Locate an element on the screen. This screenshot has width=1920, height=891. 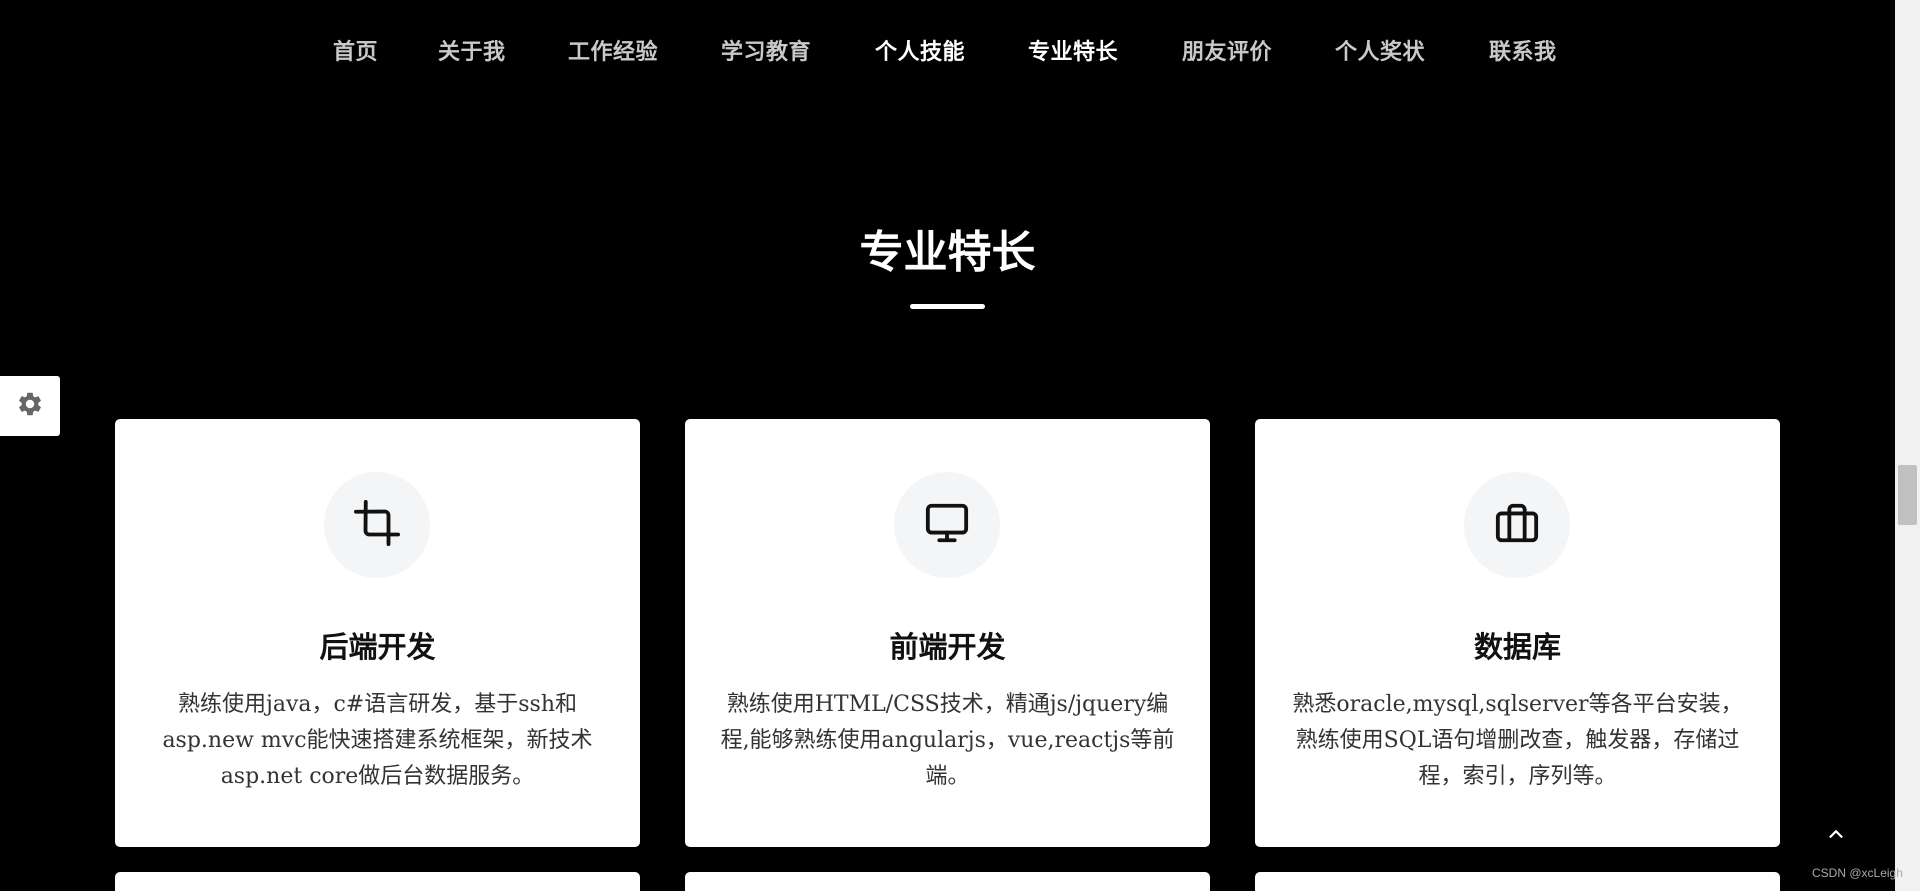
crop-icon is located at coordinates (377, 525).